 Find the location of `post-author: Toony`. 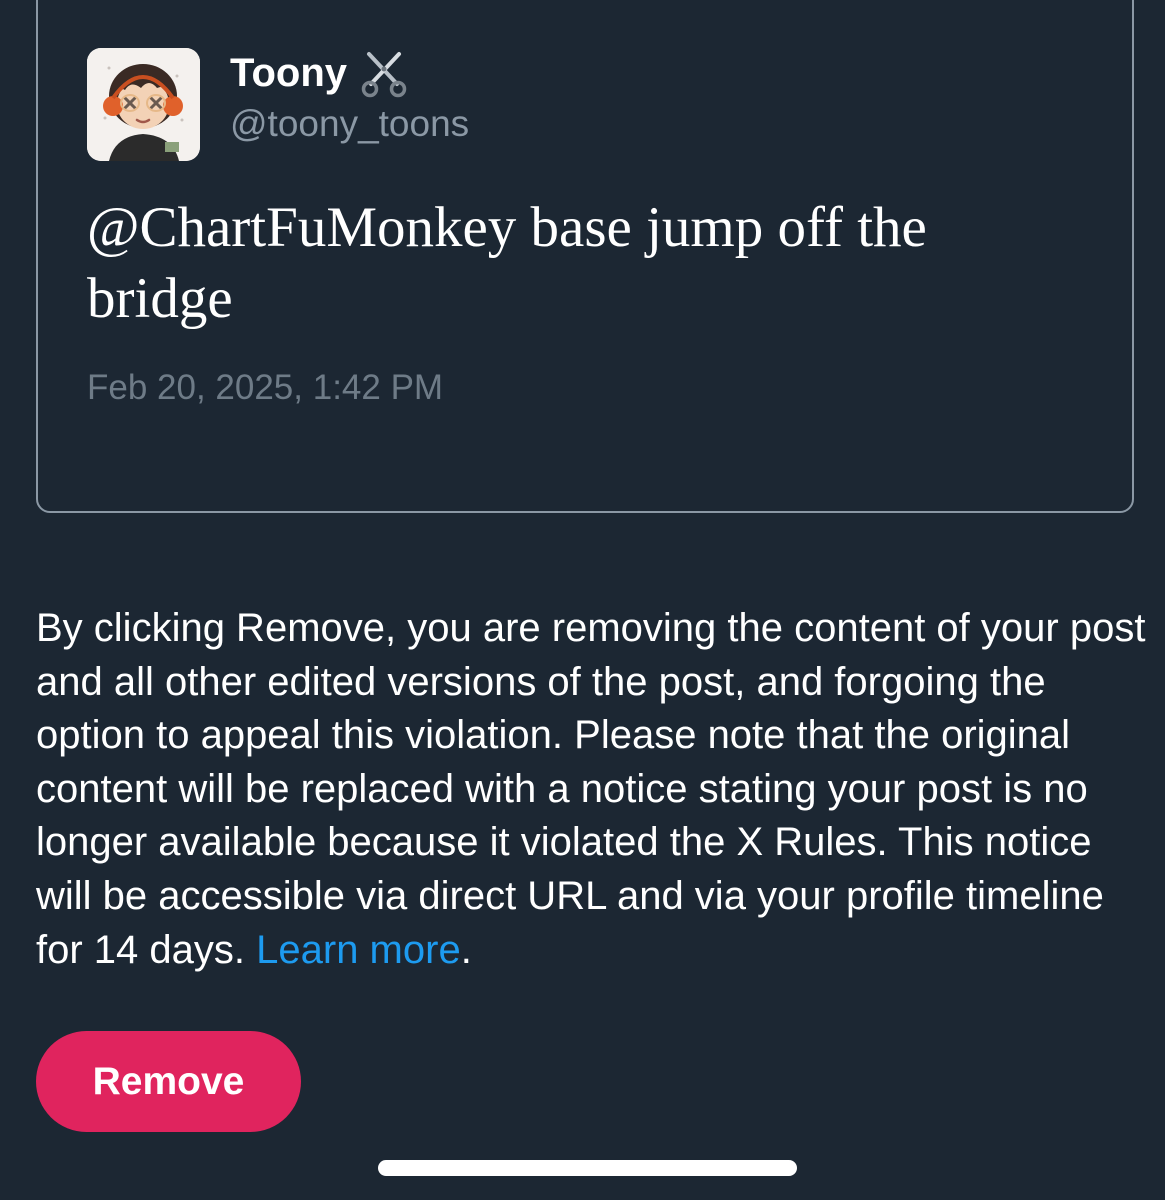

post-author: Toony is located at coordinates (319, 73).